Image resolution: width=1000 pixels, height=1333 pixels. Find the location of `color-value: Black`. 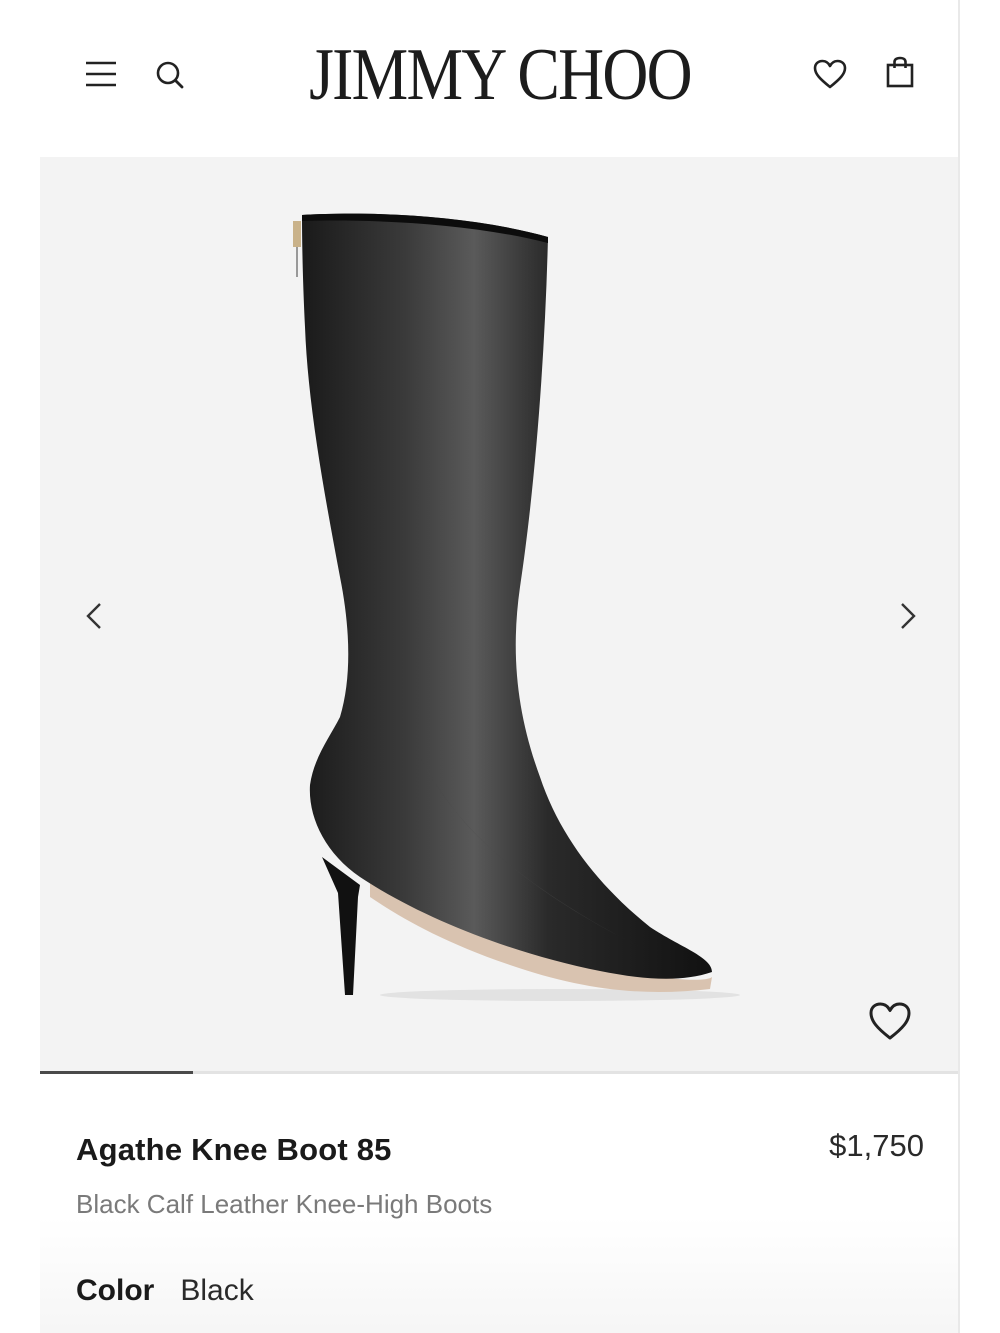

color-value: Black is located at coordinates (217, 1290).